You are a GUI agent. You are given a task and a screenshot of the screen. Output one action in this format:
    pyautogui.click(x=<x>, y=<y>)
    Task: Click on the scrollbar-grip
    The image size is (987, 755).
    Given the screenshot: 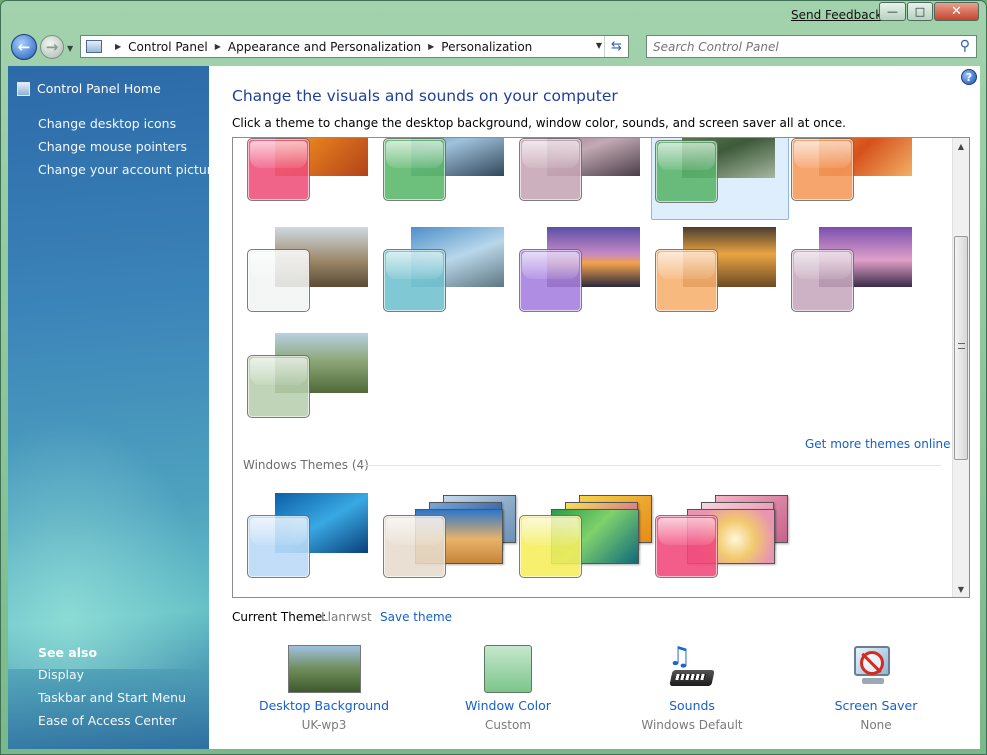 What is the action you would take?
    pyautogui.click(x=961, y=346)
    